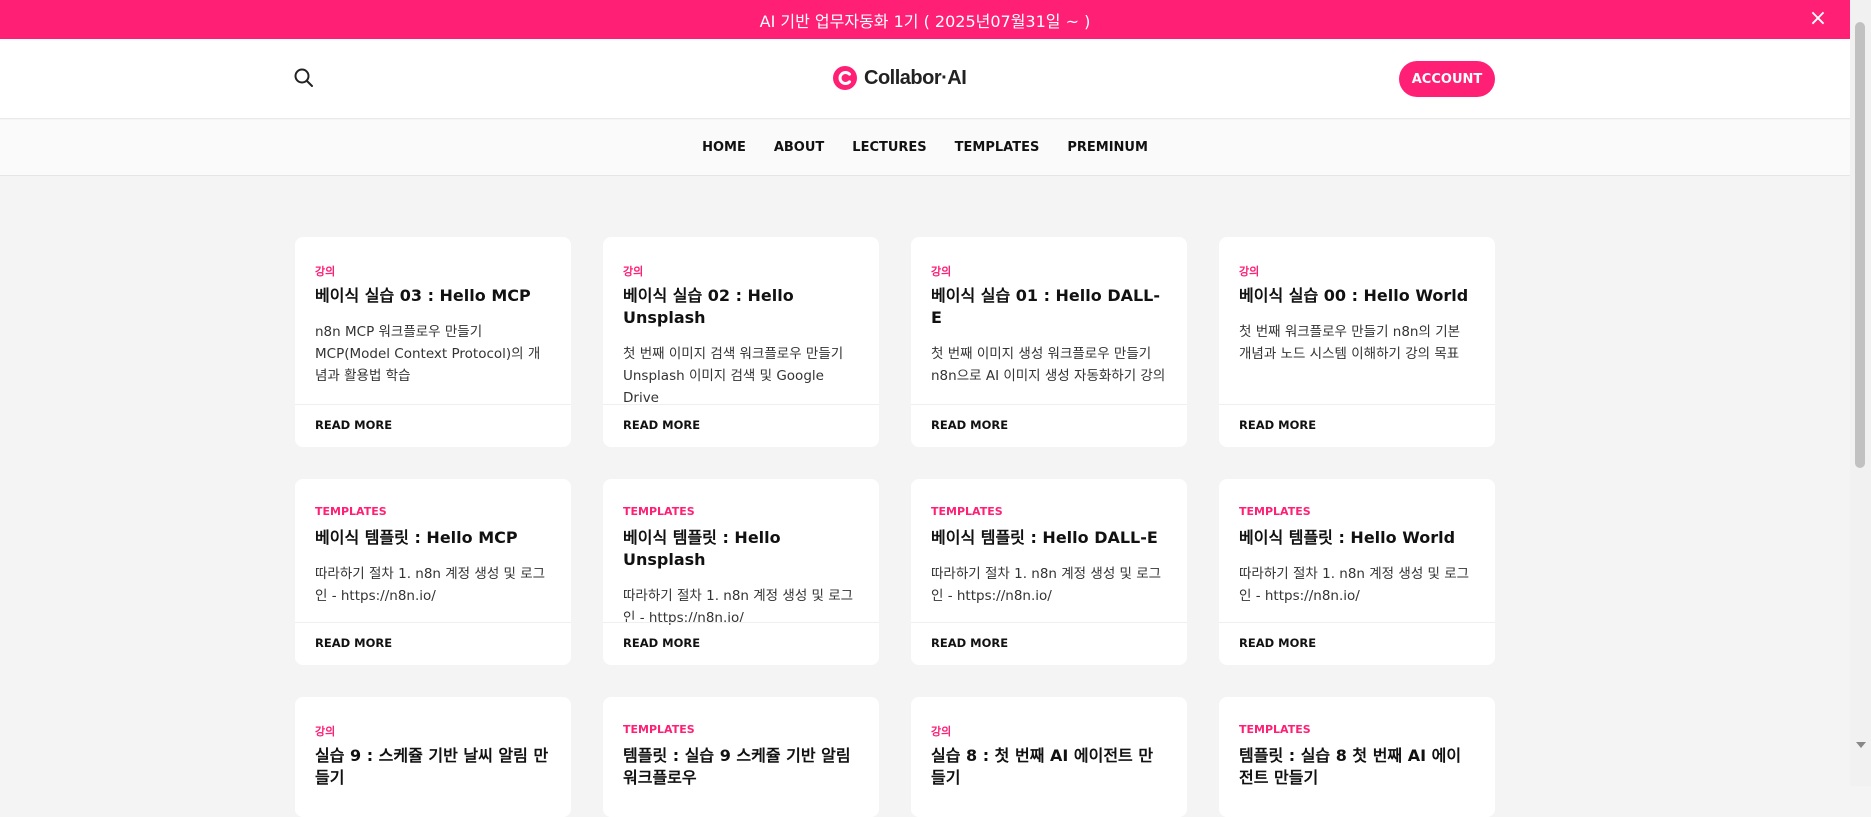  I want to click on post-title: 베이식 템플릿 : Hello Unsplash, so click(741, 549).